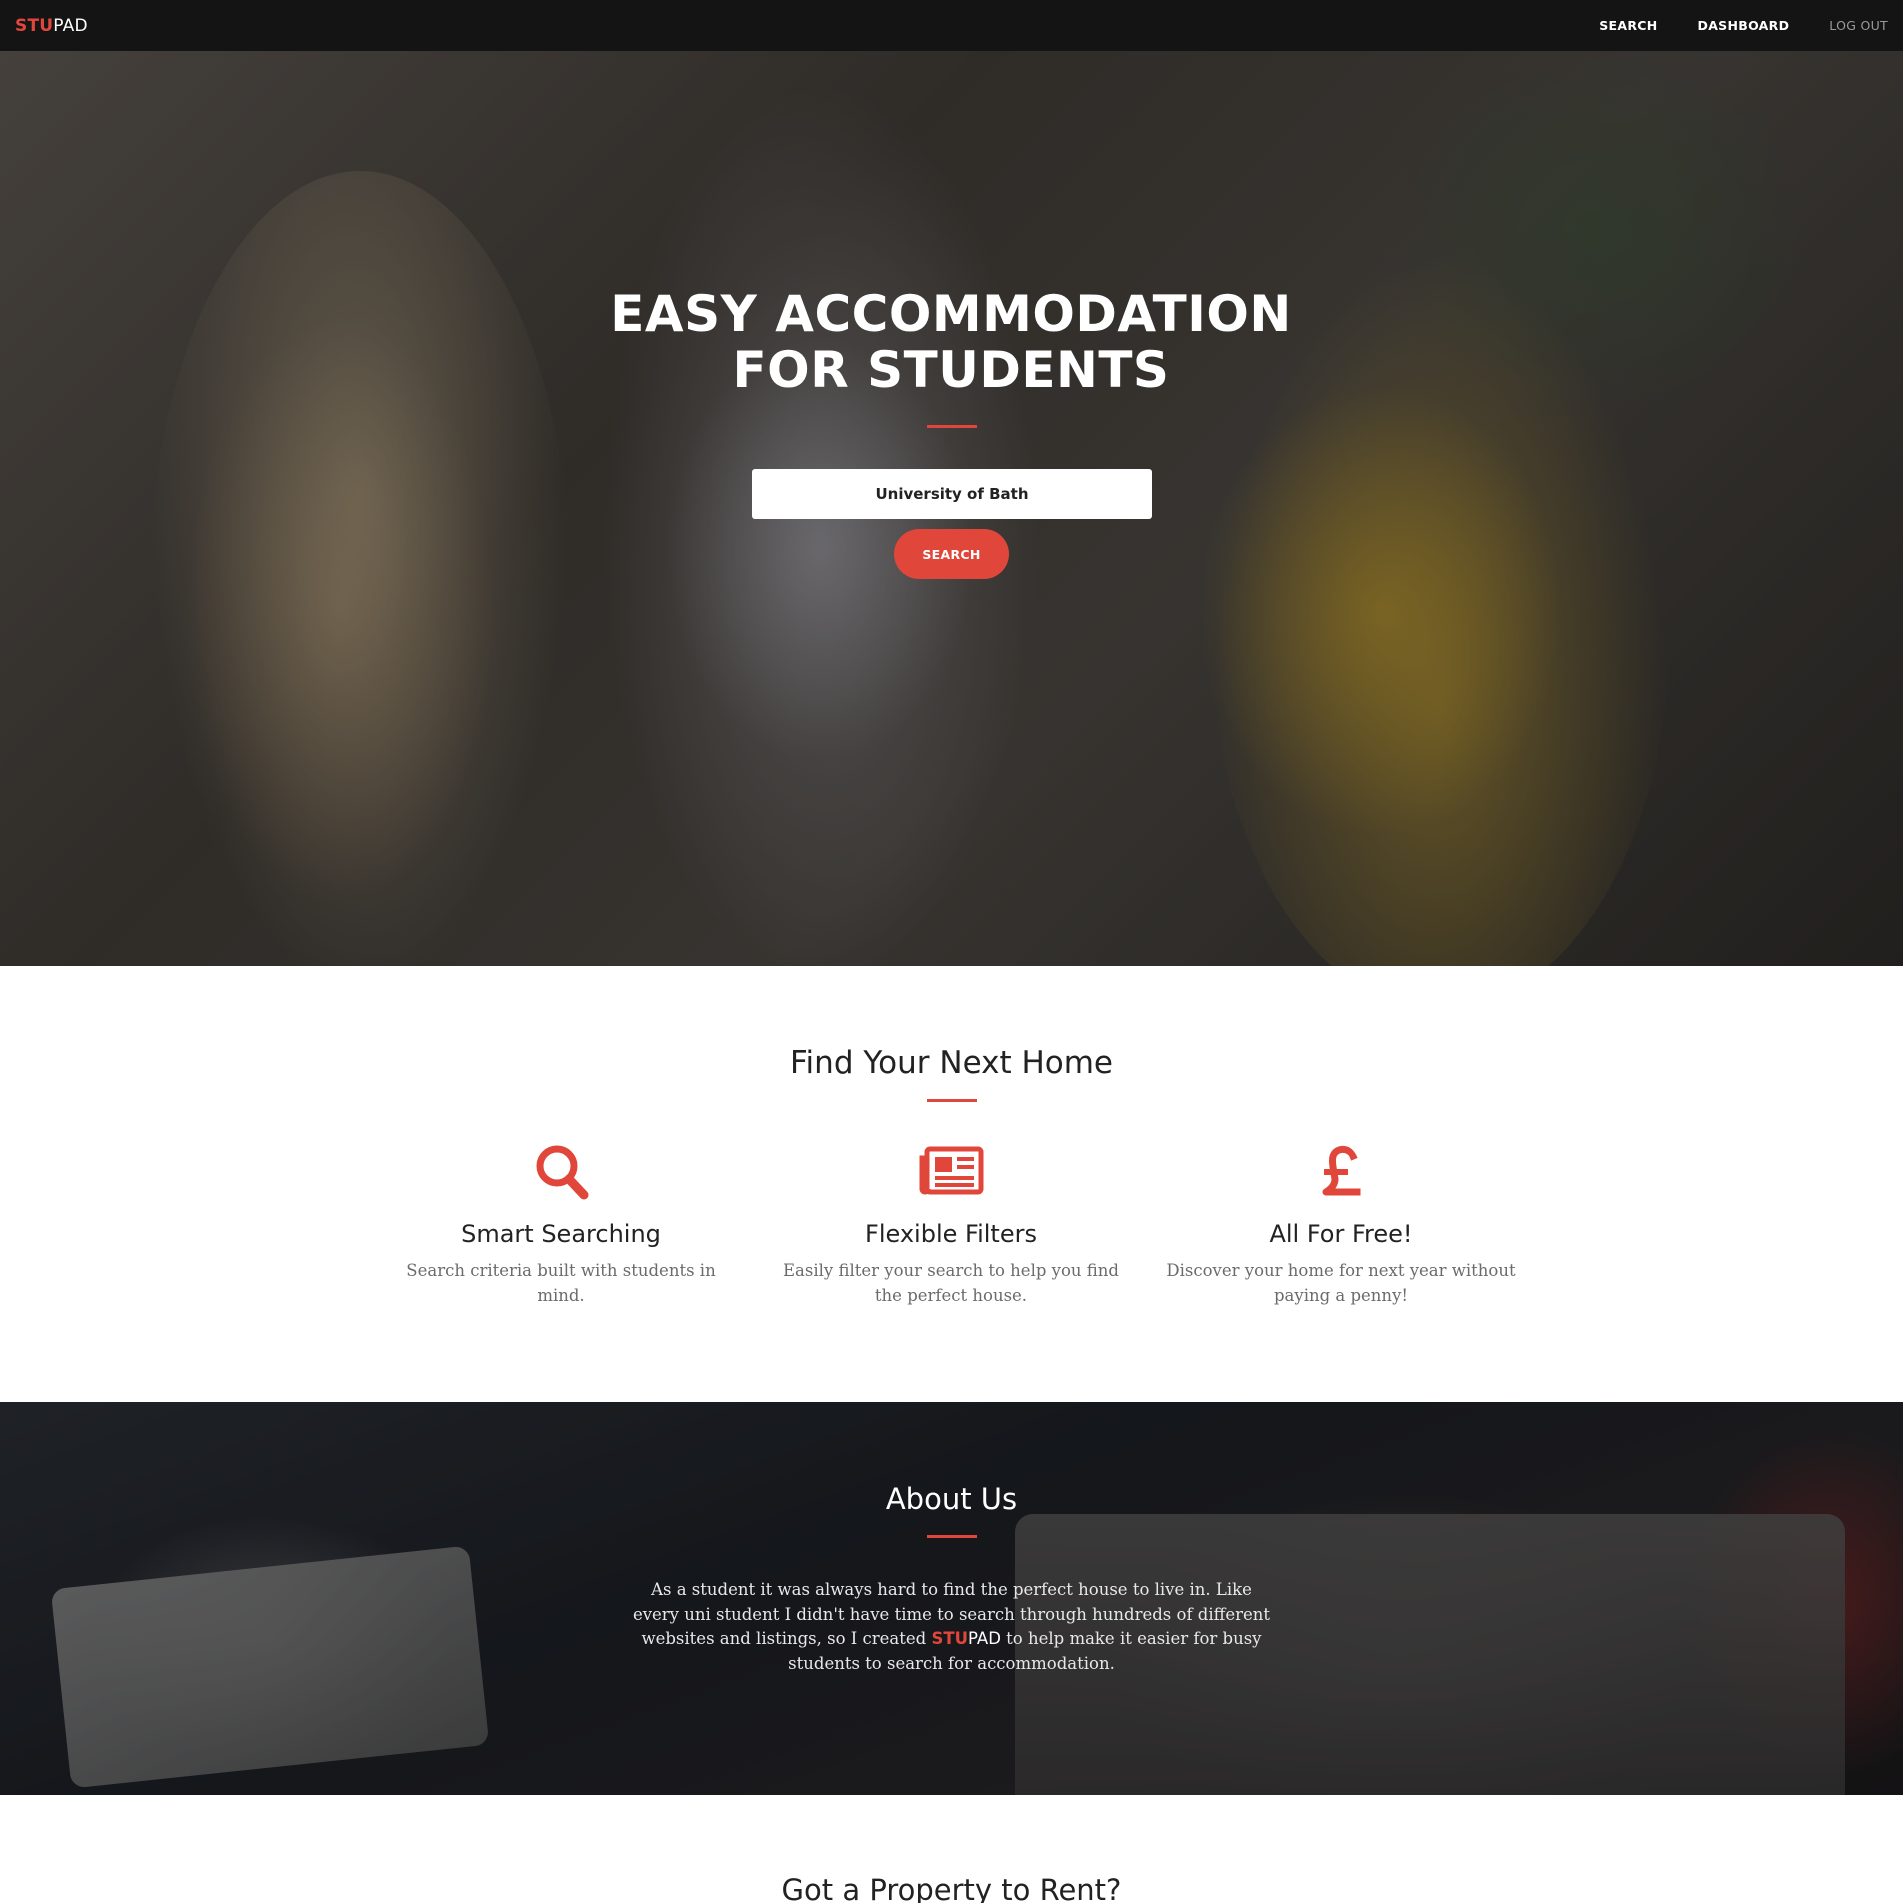 This screenshot has height=1903, width=1903. I want to click on property-title: Got a Property to Rent?, so click(951, 1888).